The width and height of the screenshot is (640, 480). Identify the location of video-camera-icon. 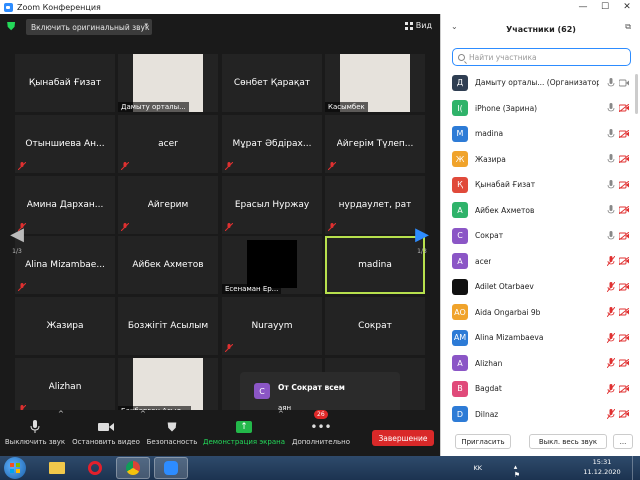
(623, 83).